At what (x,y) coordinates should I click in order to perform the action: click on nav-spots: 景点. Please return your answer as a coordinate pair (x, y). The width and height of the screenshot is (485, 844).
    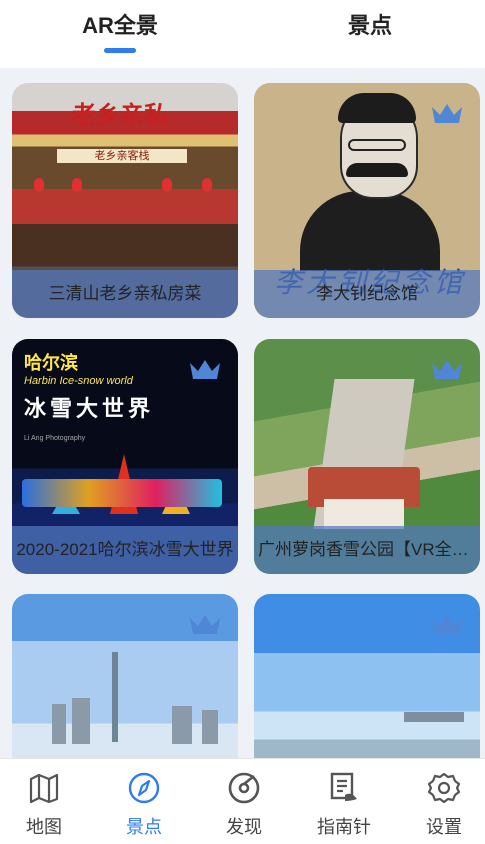
    Looking at the image, I should click on (144, 805).